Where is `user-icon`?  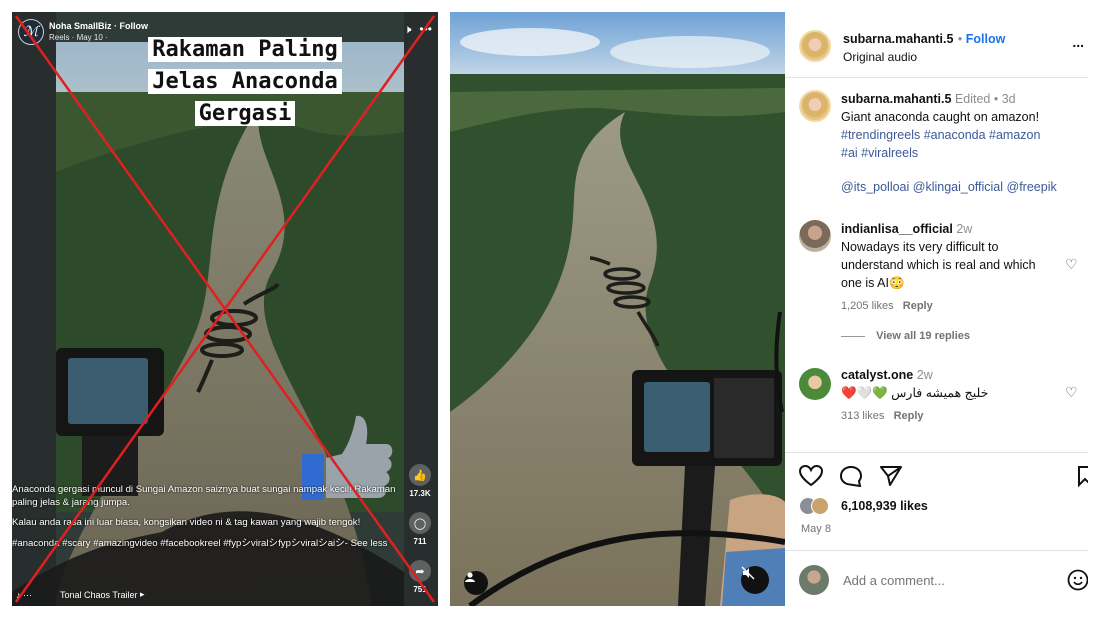
user-icon is located at coordinates (470, 577).